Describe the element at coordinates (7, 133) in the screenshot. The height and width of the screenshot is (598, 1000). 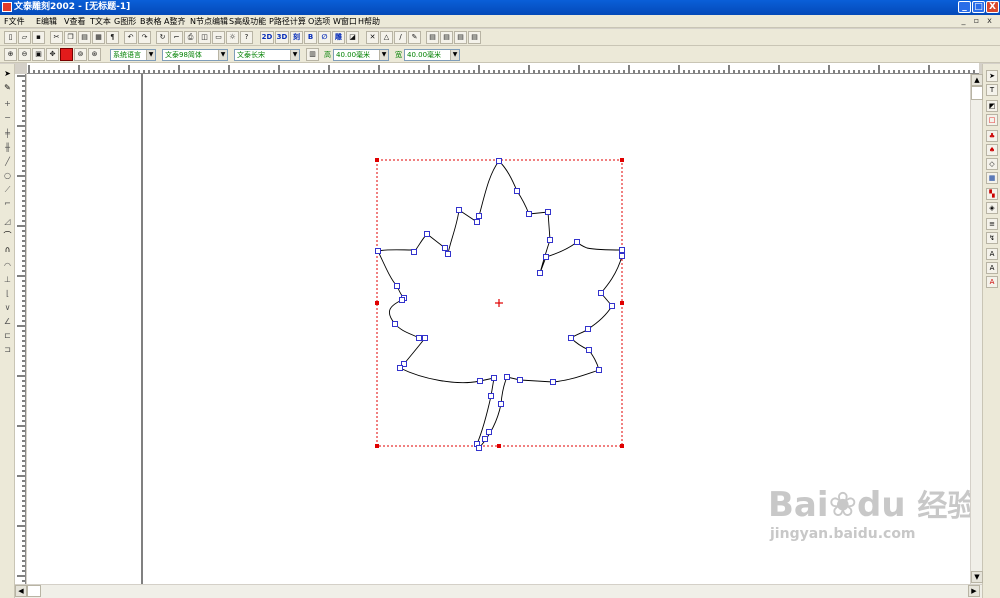
I see `break-node-icon: ╪` at that location.